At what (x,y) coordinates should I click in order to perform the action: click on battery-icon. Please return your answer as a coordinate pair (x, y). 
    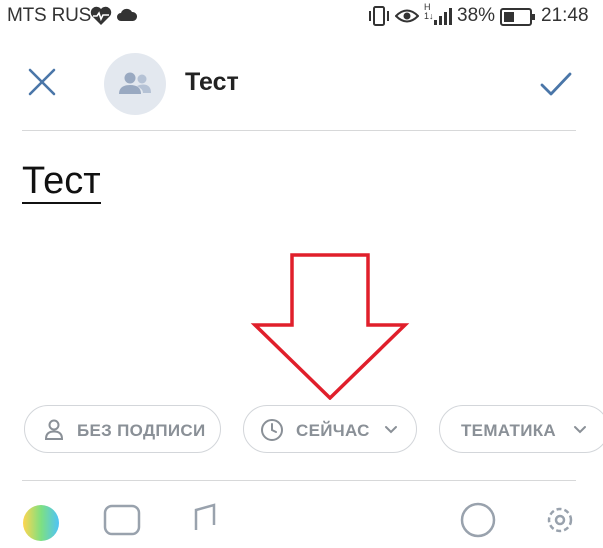
    Looking at the image, I should click on (518, 19).